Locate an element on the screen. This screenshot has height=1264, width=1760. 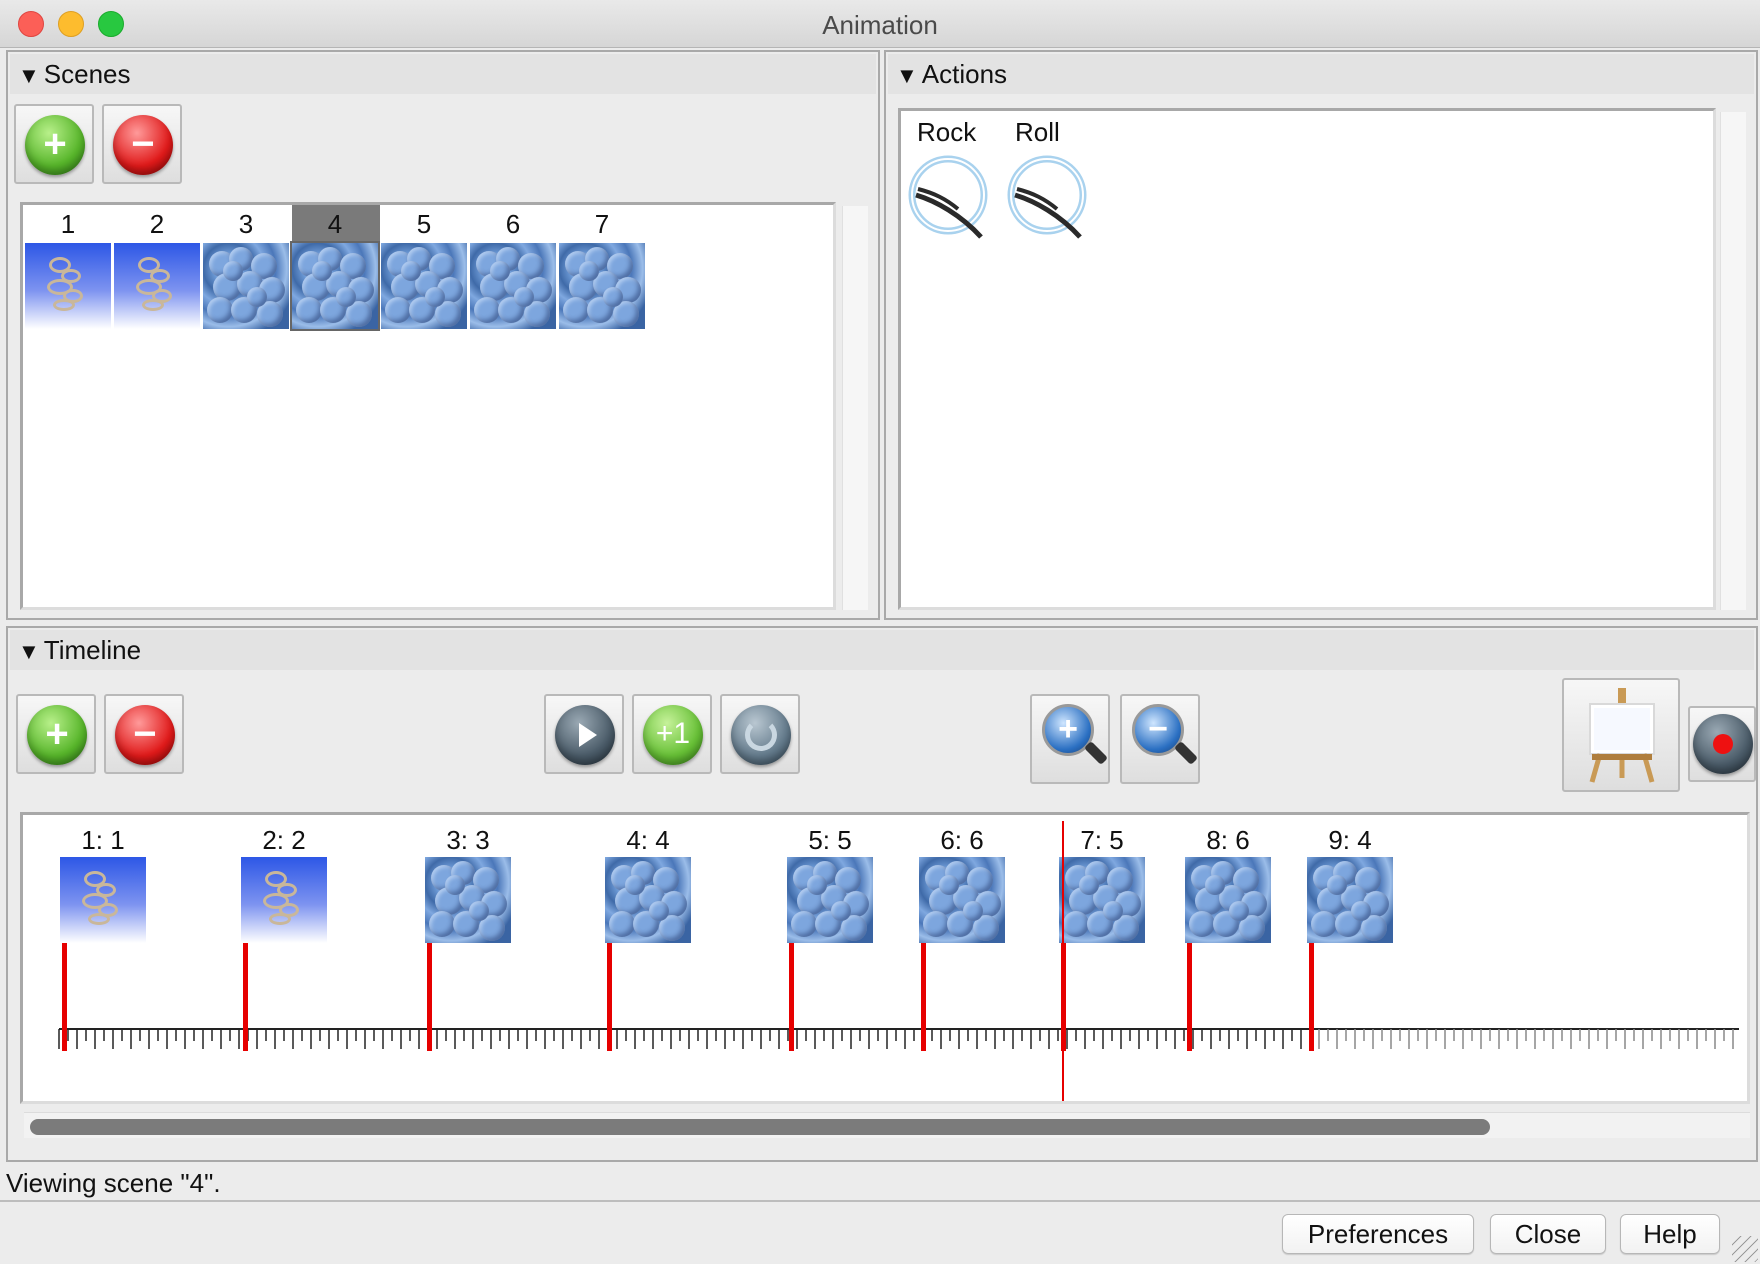
action-roll-label: Roll is located at coordinates (1037, 132).